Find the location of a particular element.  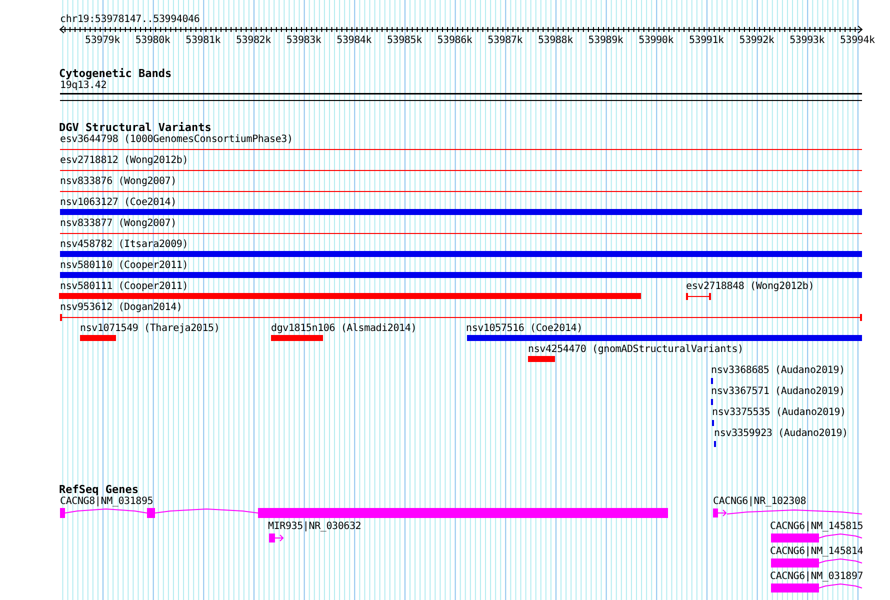

variant-label: dgv1815n106 (Alsmadi2014) is located at coordinates (344, 329).